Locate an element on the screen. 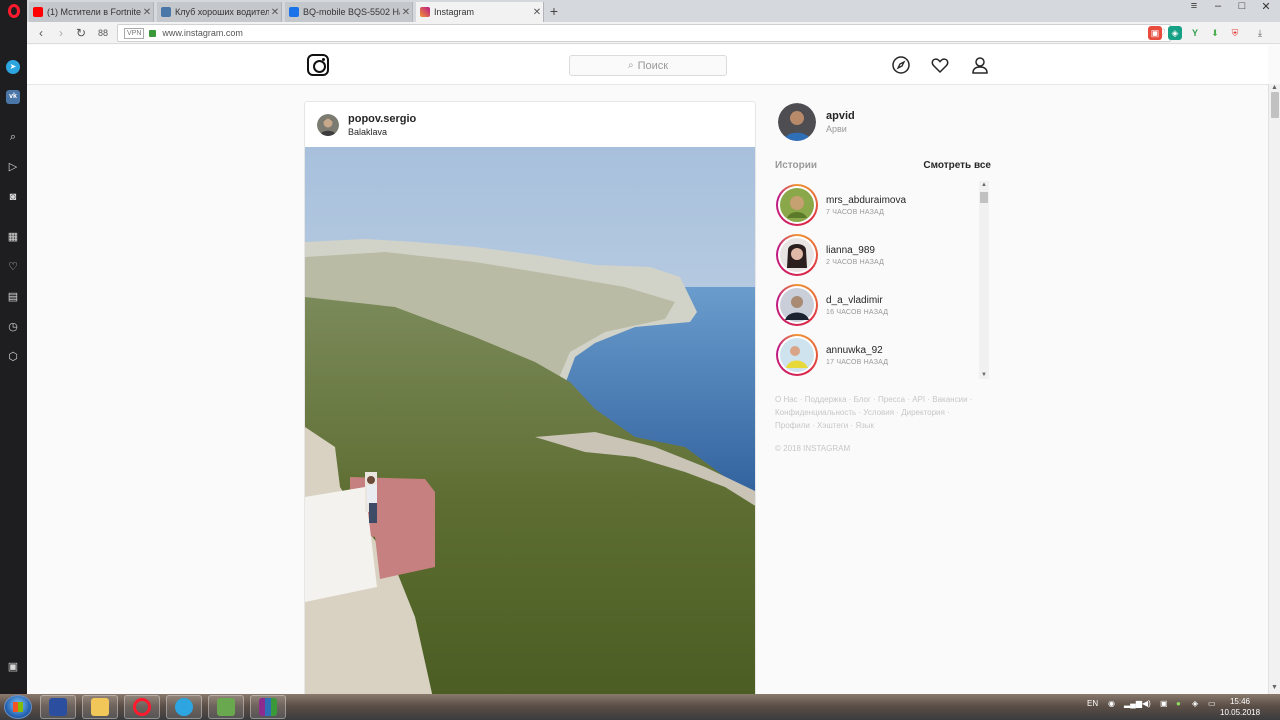  taskbar-save-app is located at coordinates (58, 707).